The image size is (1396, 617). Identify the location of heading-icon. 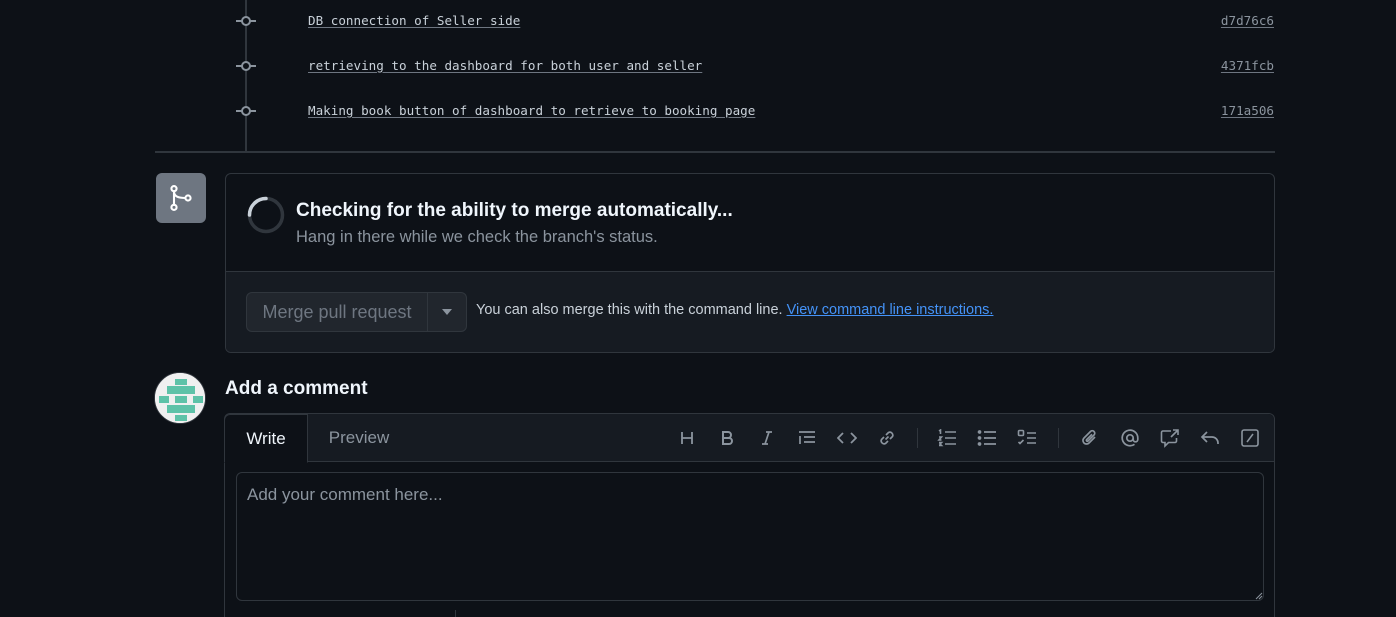
(687, 438).